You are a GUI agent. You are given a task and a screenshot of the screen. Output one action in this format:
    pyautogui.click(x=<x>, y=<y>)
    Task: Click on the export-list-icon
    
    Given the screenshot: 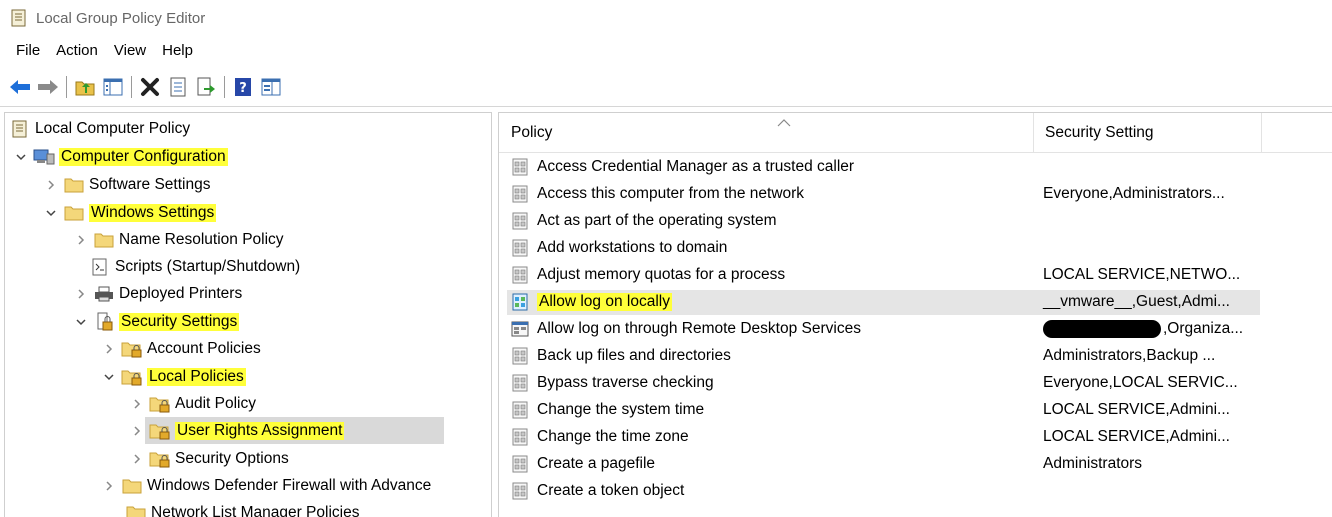 What is the action you would take?
    pyautogui.click(x=206, y=87)
    